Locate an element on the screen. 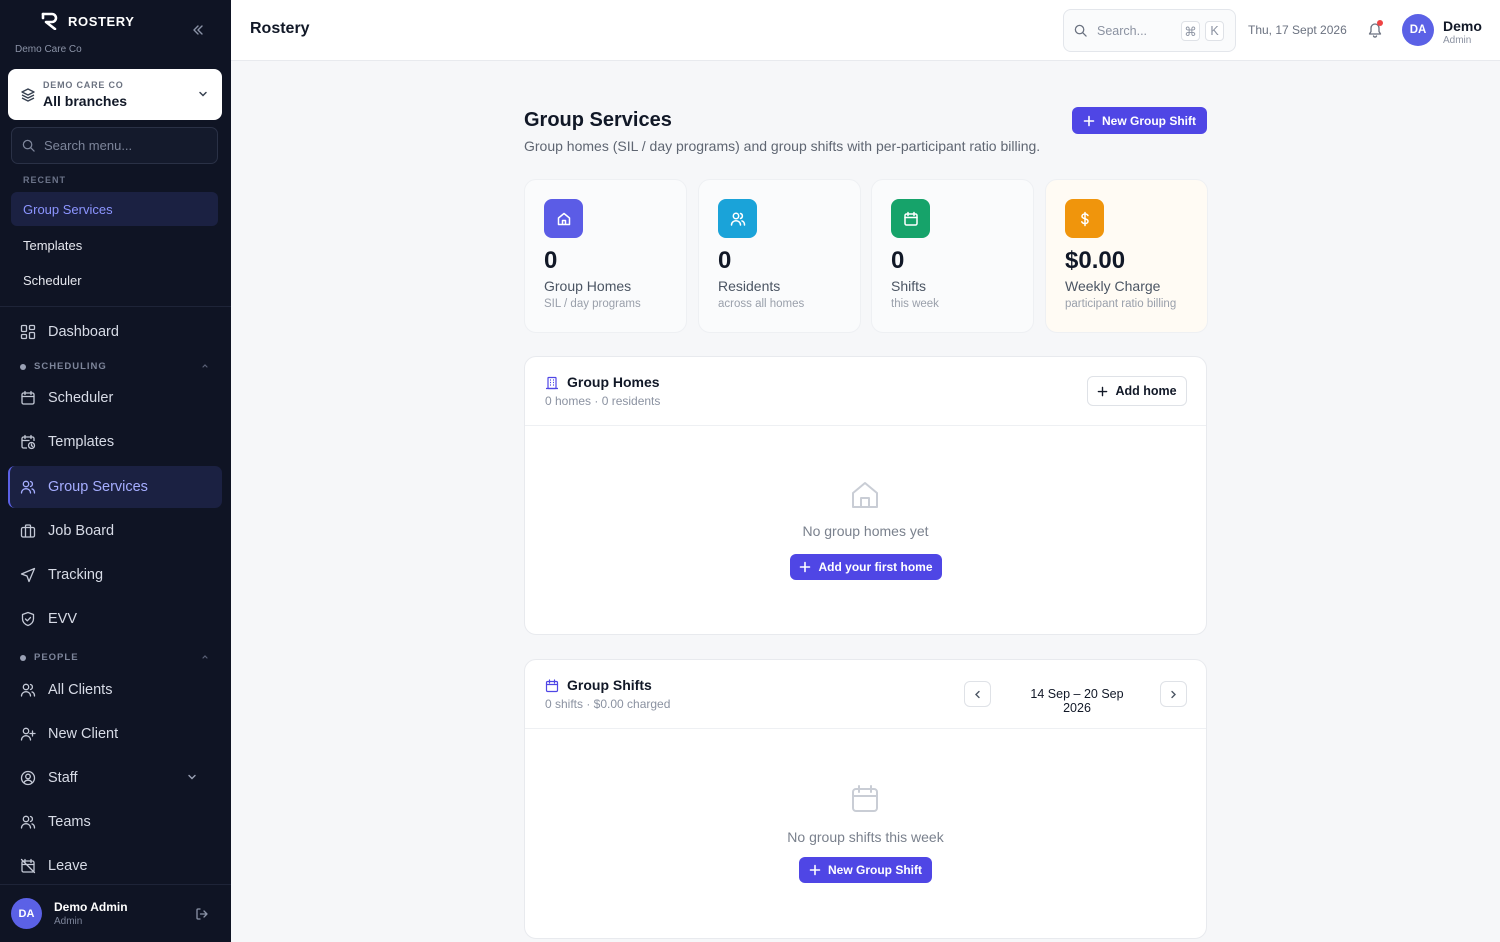 This screenshot has height=942, width=1500. add-first-home-button: Add your first home is located at coordinates (866, 567).